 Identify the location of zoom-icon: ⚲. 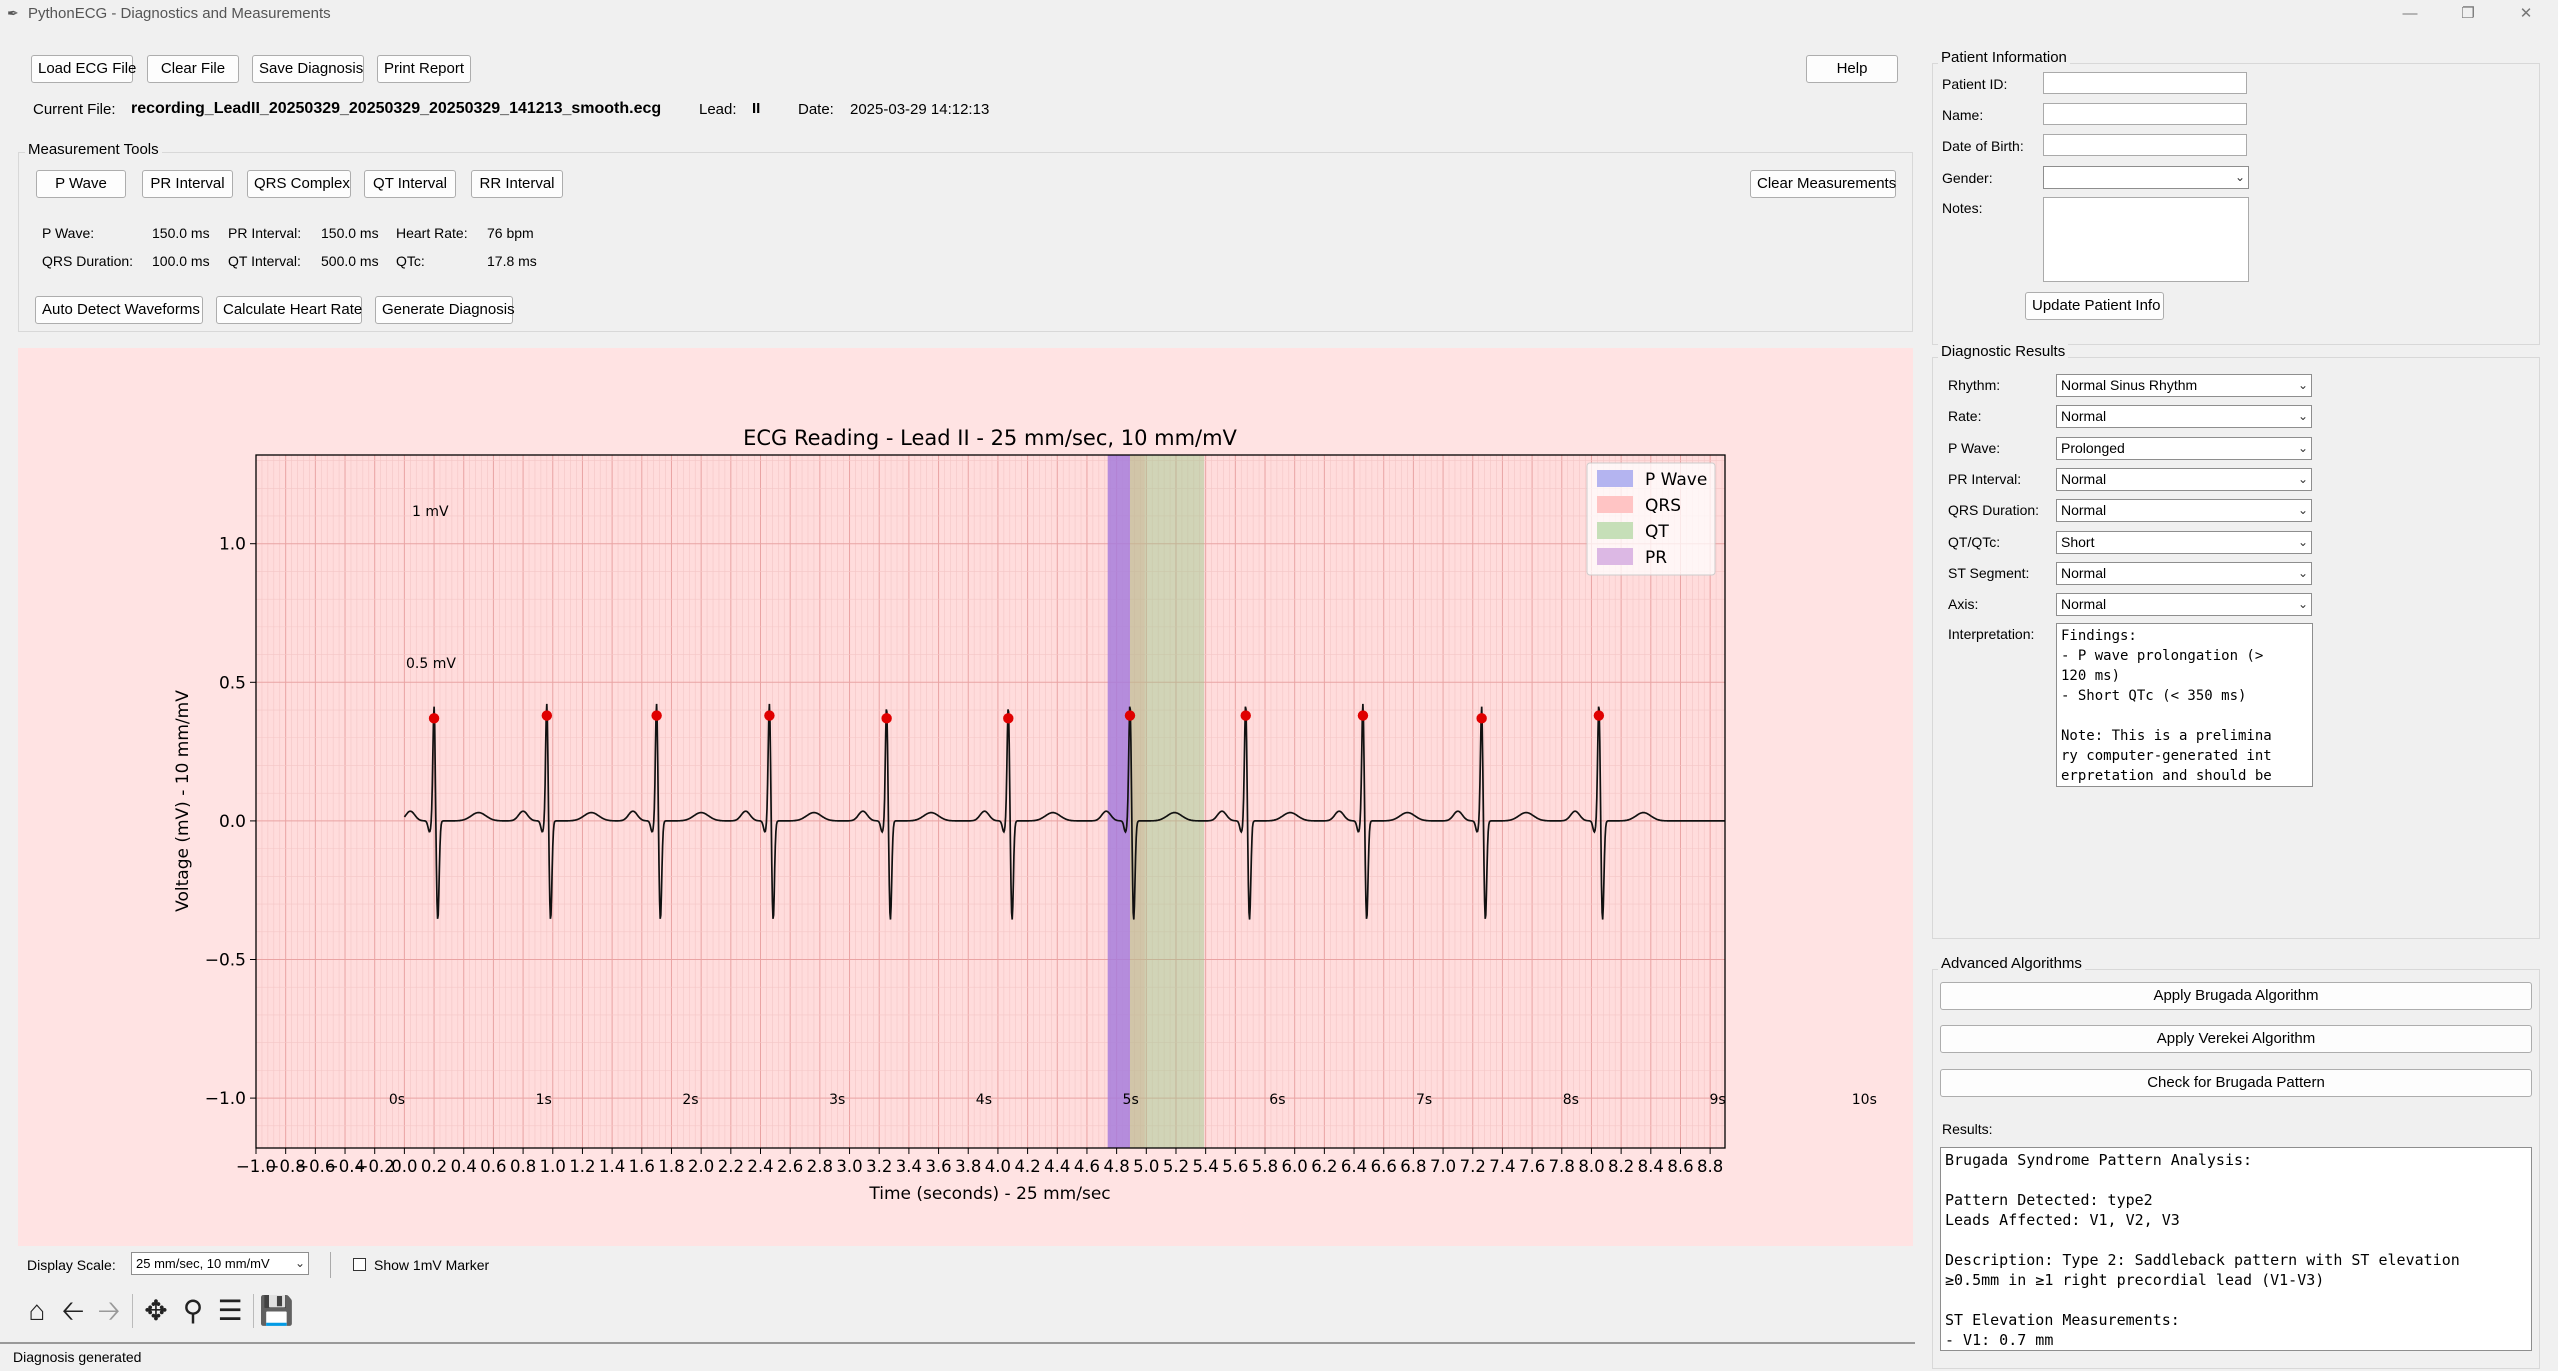
(193, 1311).